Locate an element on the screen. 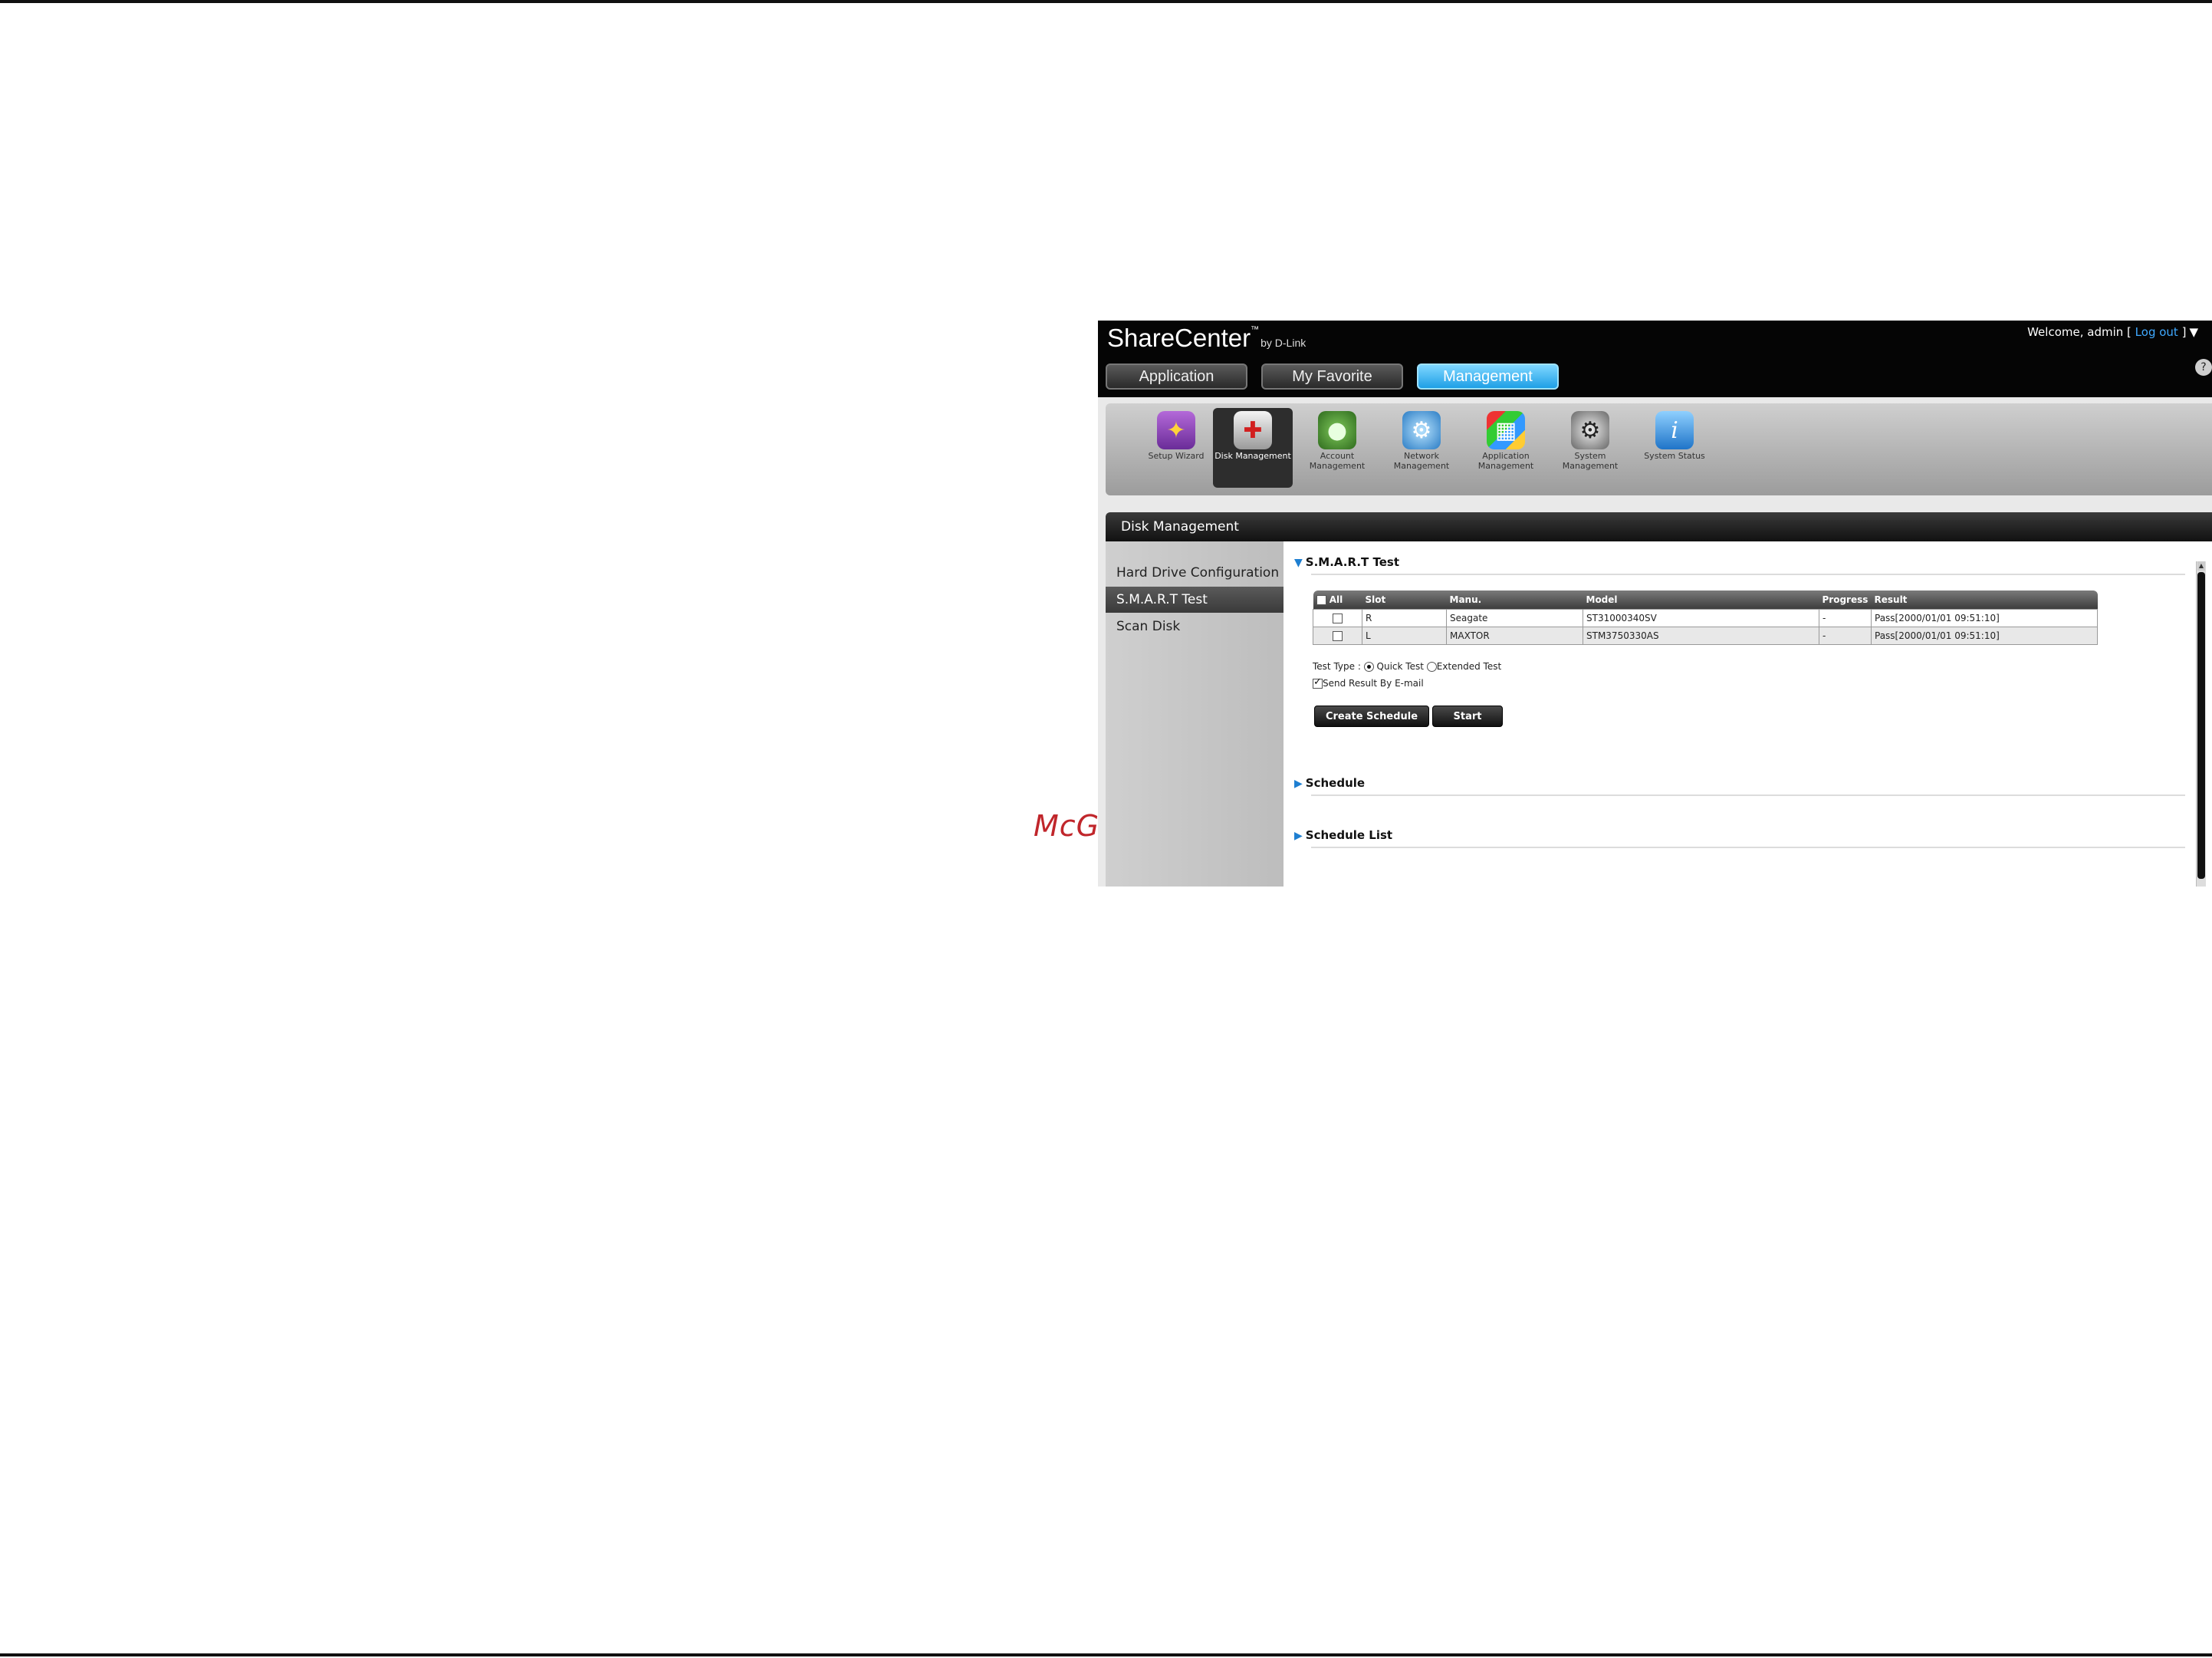  tool-system-management: ⚙ System Management is located at coordinates (1590, 448).